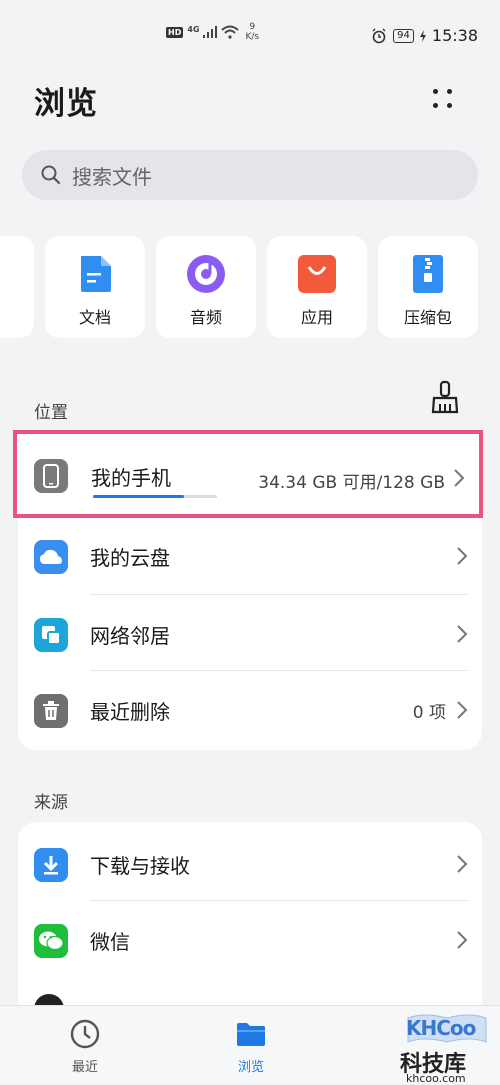  What do you see at coordinates (248, 474) in the screenshot?
I see `location-row-my-phone: 我的手机 34.34 GB 可用/128 GB` at bounding box center [248, 474].